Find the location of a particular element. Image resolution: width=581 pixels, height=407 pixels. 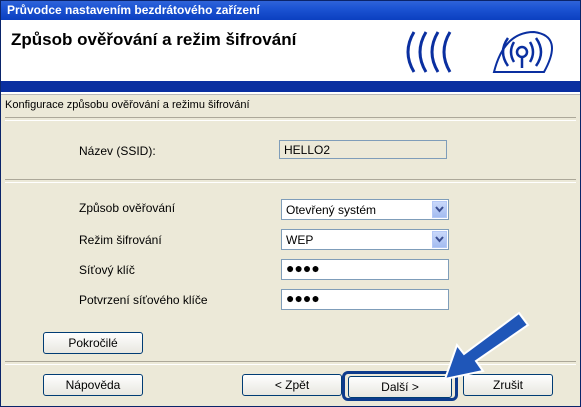

confirm-key-field: ●●●● is located at coordinates (365, 299).